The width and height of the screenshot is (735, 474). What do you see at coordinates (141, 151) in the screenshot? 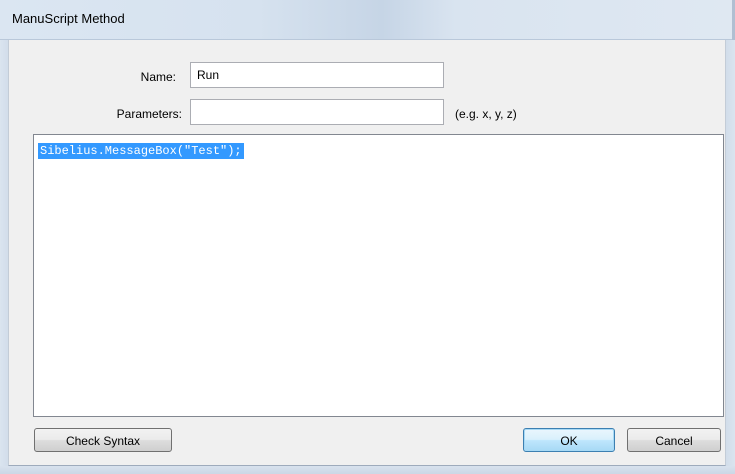
I see `code-line-selected: Sibelius.MessageBox("Test");` at bounding box center [141, 151].